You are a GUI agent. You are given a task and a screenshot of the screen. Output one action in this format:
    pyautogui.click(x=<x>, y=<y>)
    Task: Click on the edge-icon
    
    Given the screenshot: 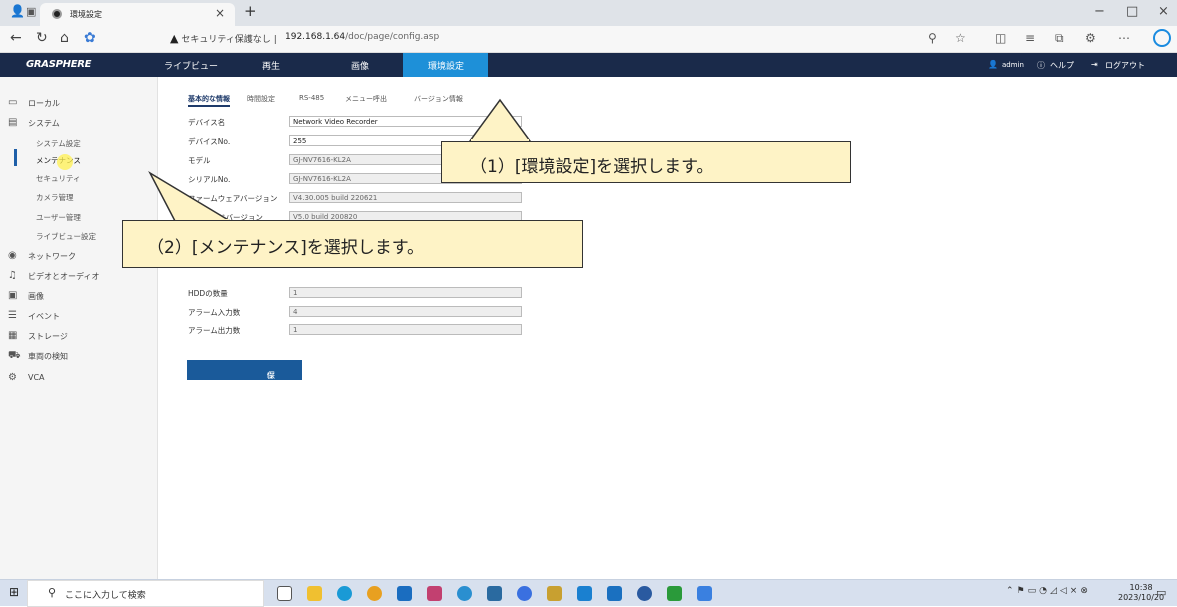 What is the action you would take?
    pyautogui.click(x=344, y=593)
    